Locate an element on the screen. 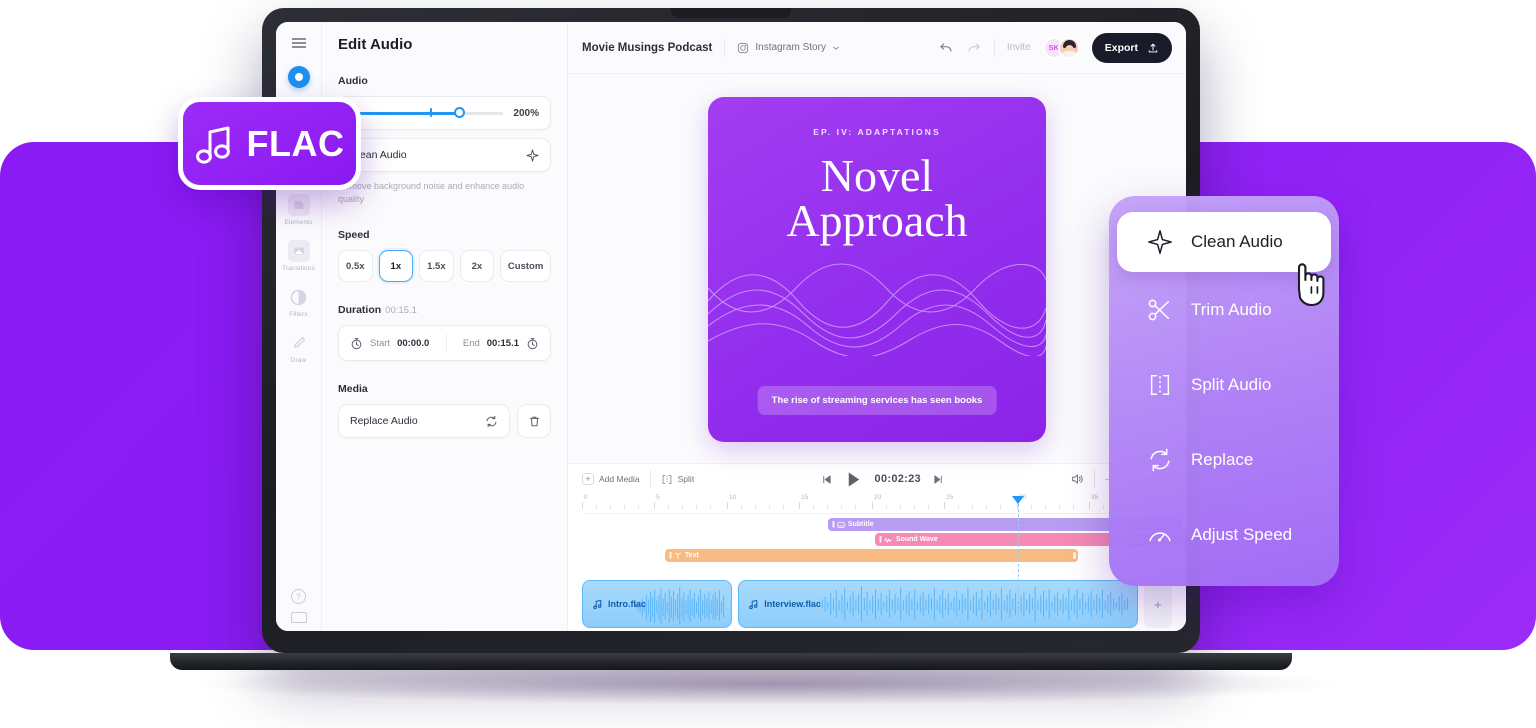  speed-option-2: 1.5x is located at coordinates (436, 266).